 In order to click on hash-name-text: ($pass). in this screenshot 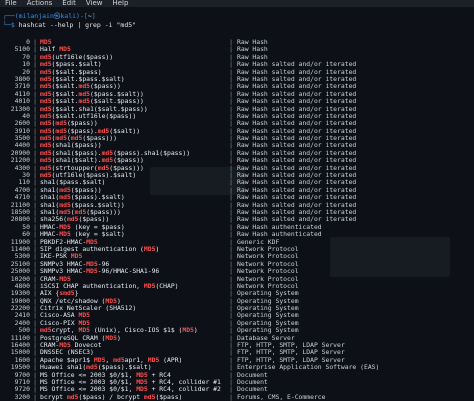, I will do `click(82, 131)`.